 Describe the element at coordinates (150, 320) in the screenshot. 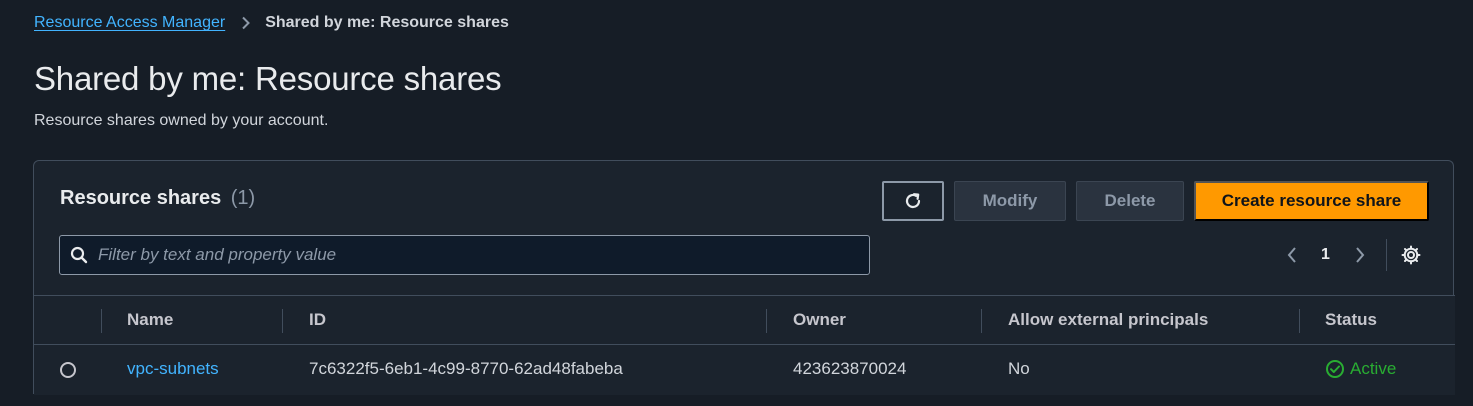

I see `column-header-name: Name` at that location.